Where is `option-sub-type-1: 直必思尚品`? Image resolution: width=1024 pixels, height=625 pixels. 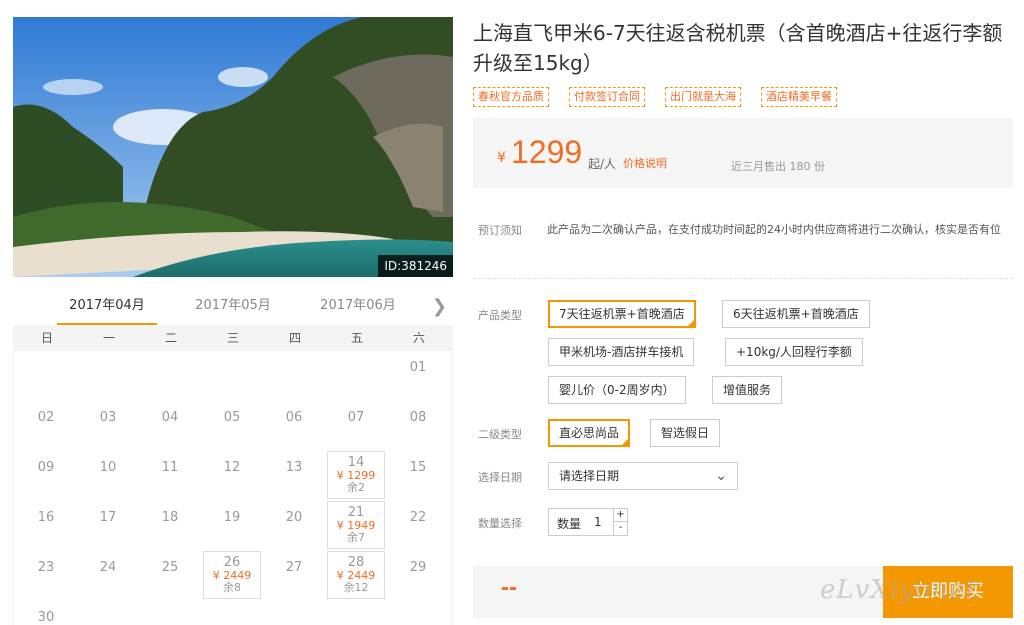
option-sub-type-1: 直必思尚品 is located at coordinates (589, 433).